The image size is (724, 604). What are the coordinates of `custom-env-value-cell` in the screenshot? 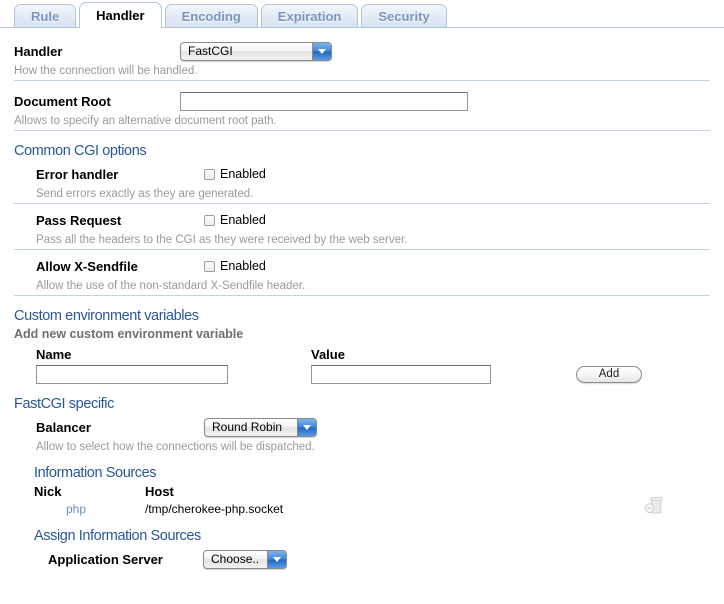 It's located at (443, 374).